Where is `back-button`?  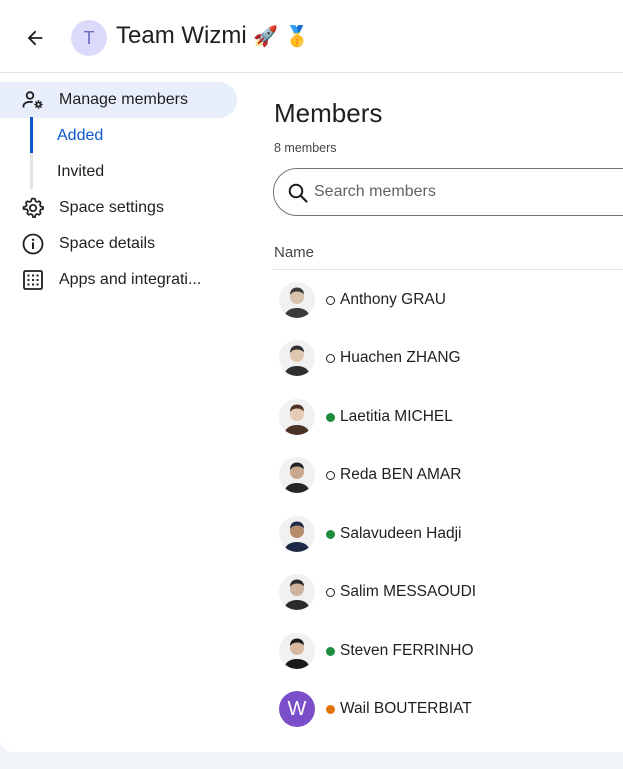 back-button is located at coordinates (35, 38).